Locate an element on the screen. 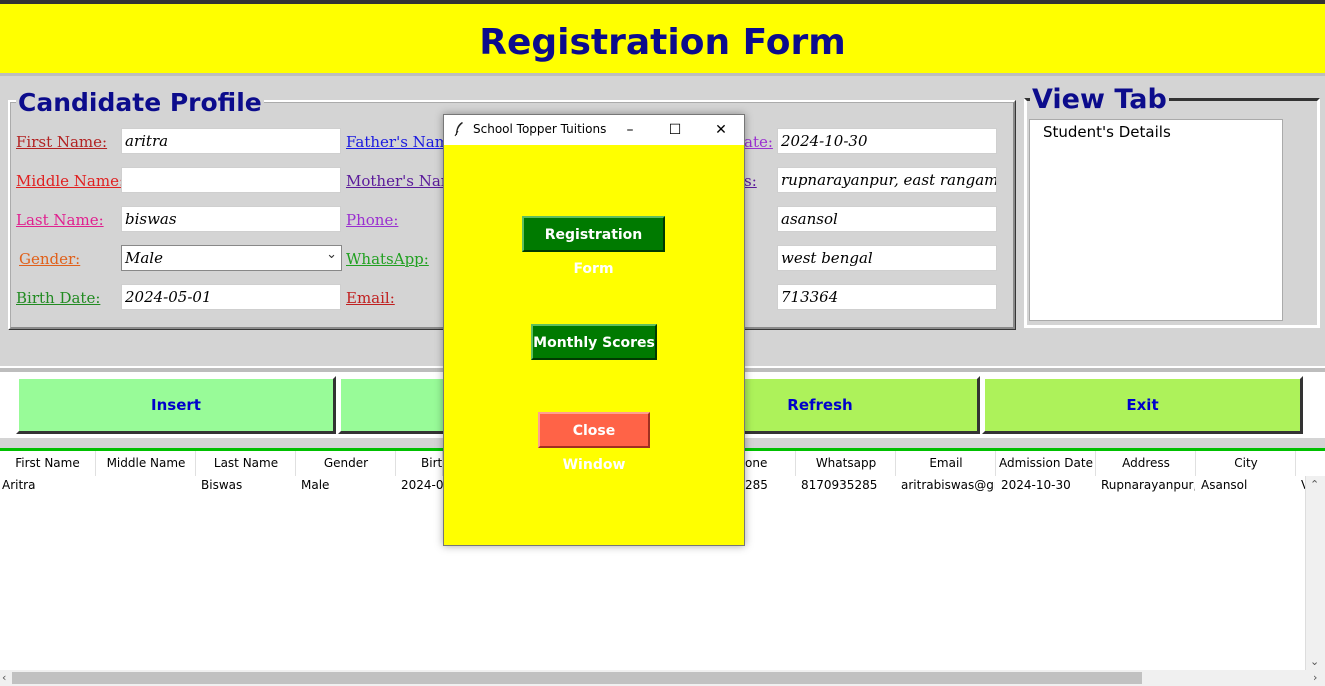 Image resolution: width=1325 pixels, height=686 pixels. address-label: s: is located at coordinates (750, 181).